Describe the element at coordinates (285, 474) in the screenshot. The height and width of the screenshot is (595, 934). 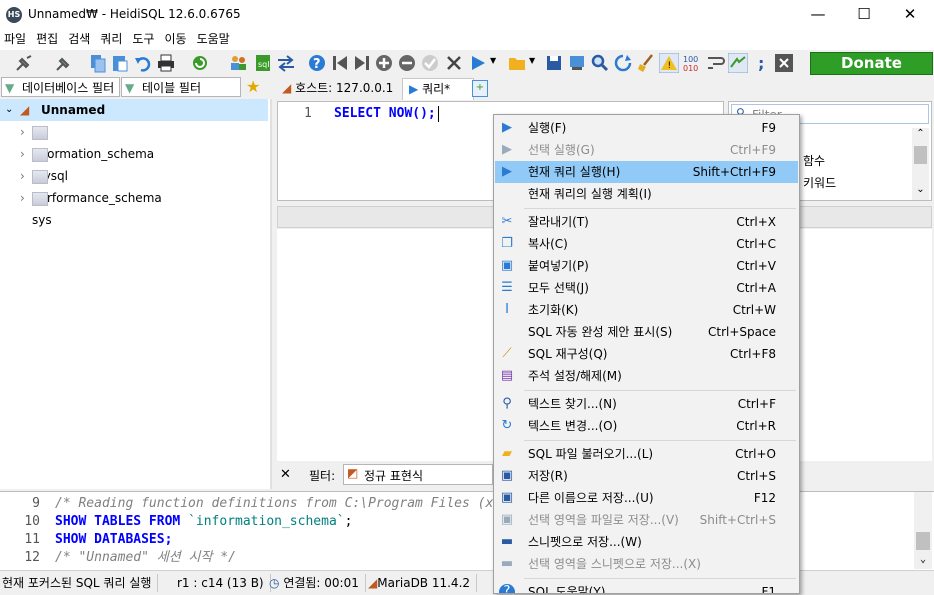
I see `close-filter-icon: ✕` at that location.